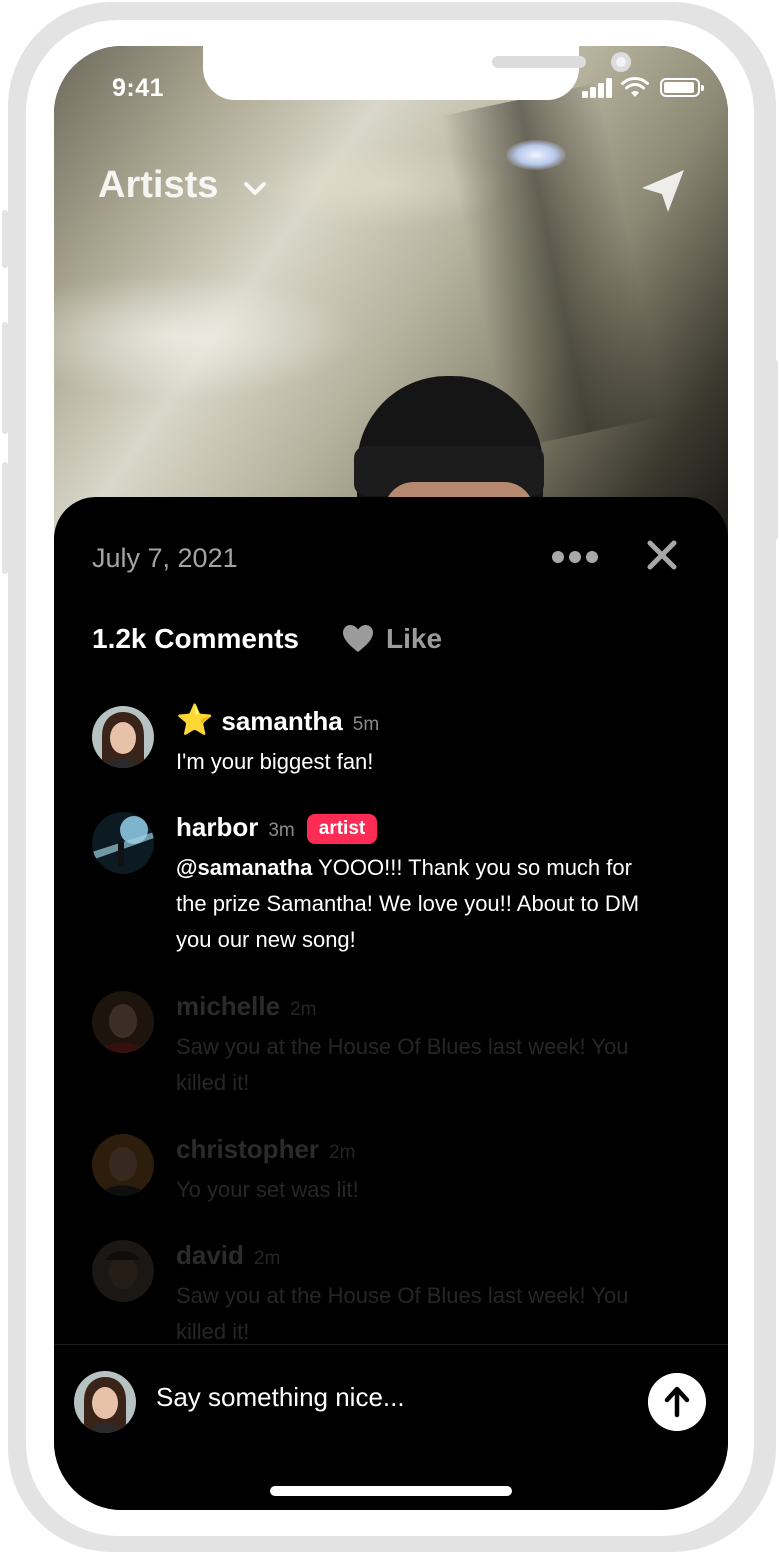 Image resolution: width=780 pixels, height=1555 pixels. Describe the element at coordinates (244, 867) in the screenshot. I see `comment-mention: @samanatha` at that location.